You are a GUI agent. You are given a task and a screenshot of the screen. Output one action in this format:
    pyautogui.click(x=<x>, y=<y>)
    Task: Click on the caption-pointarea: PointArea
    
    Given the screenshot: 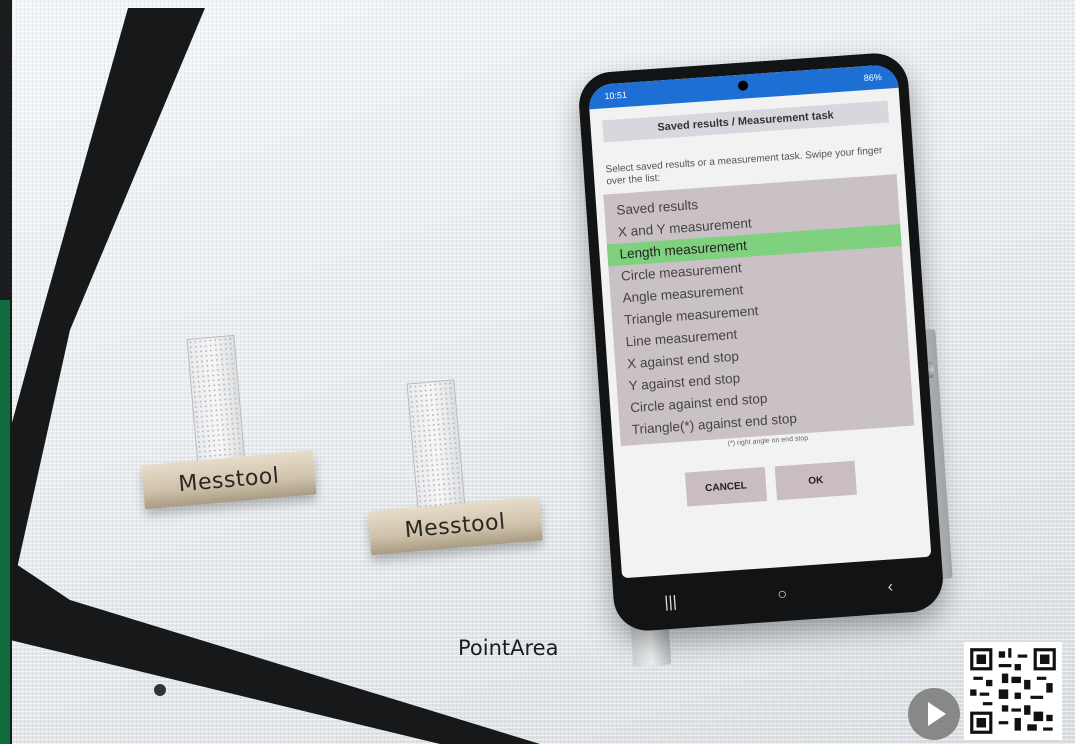 What is the action you would take?
    pyautogui.click(x=508, y=648)
    